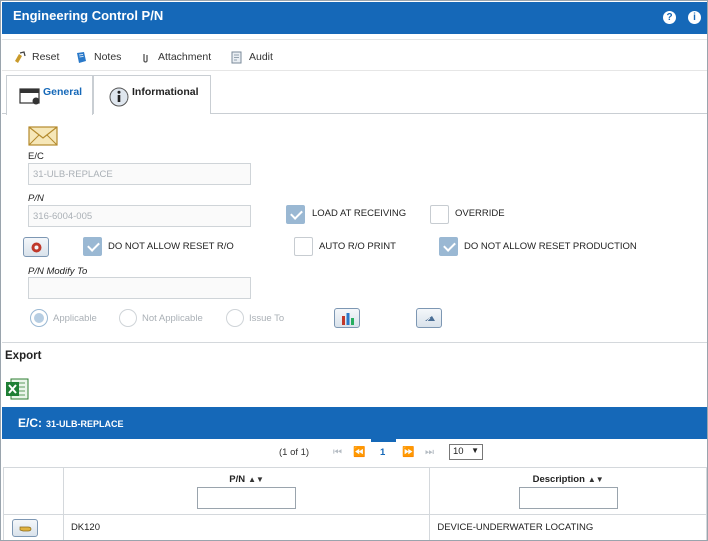  I want to click on reset-button: Reset, so click(36, 57).